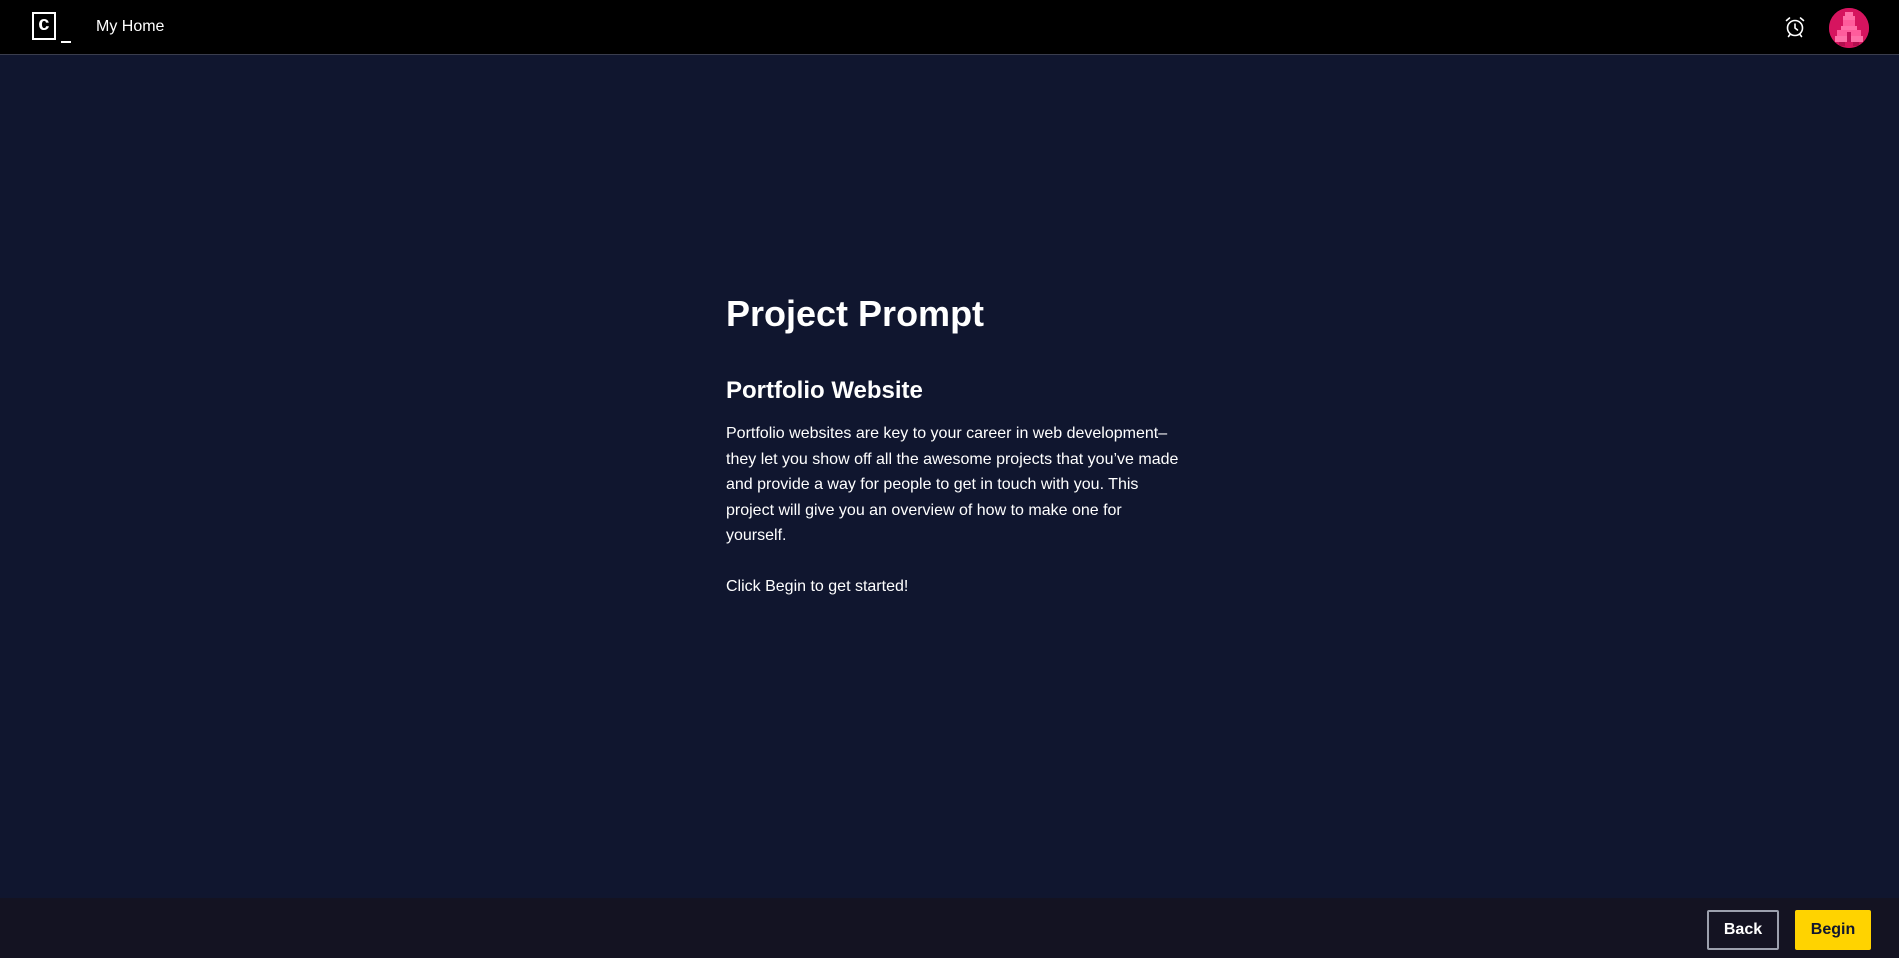 This screenshot has height=958, width=1899. What do you see at coordinates (1849, 28) in the screenshot?
I see `user-avatar` at bounding box center [1849, 28].